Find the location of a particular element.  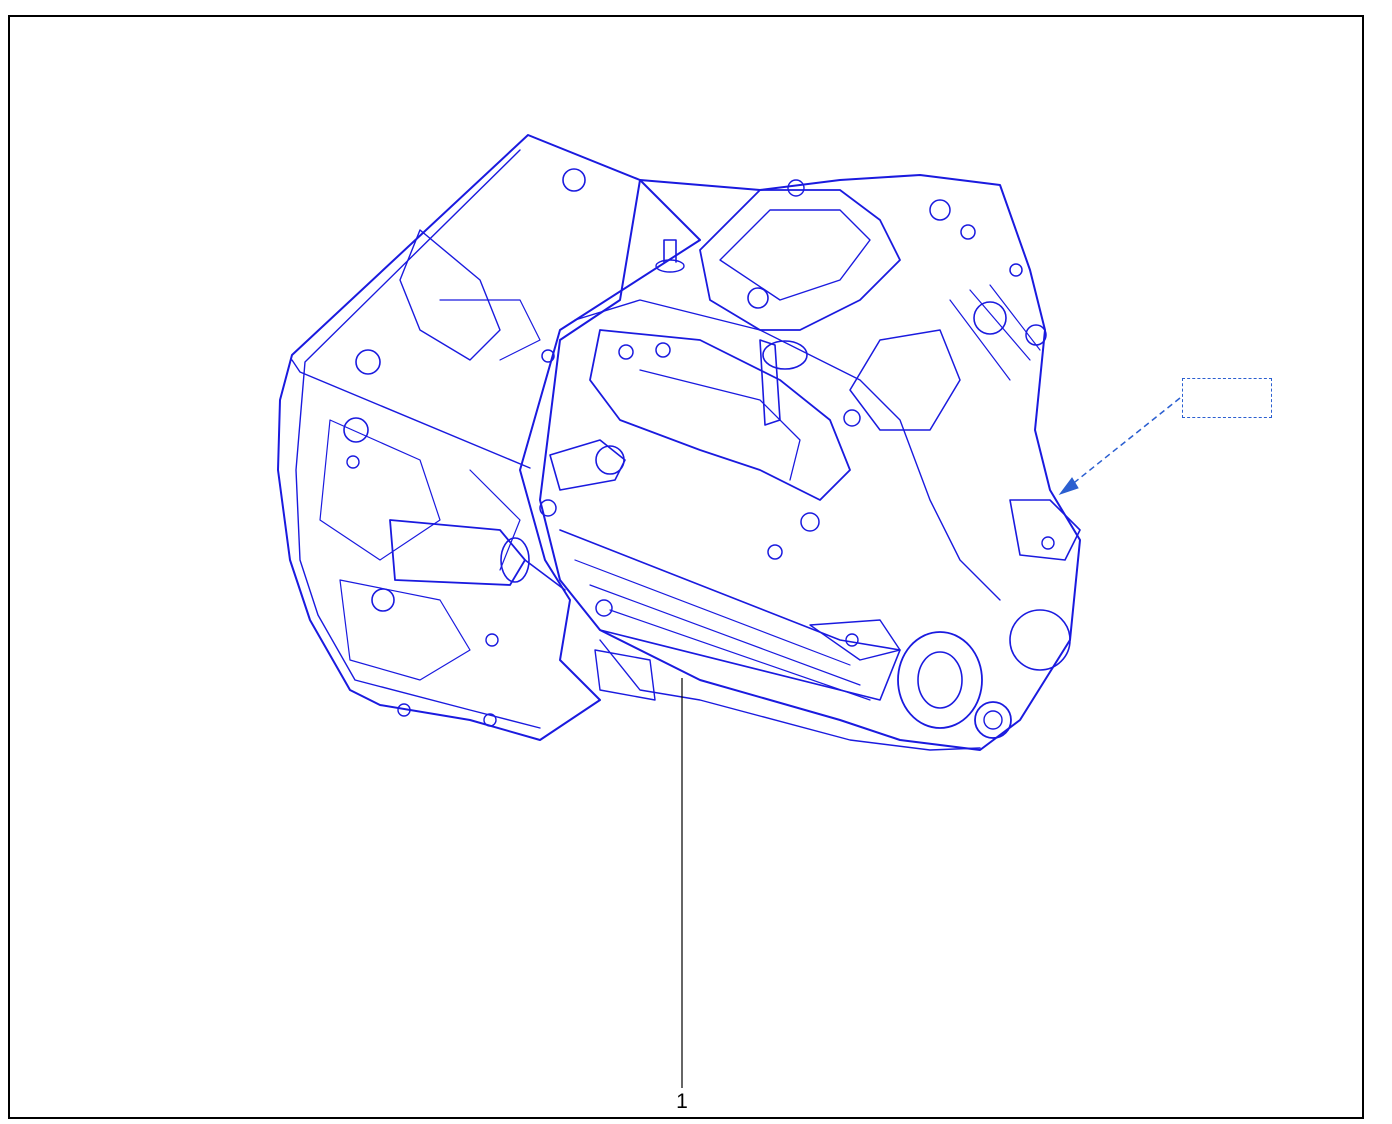

output-flange-inner is located at coordinates (940, 680).